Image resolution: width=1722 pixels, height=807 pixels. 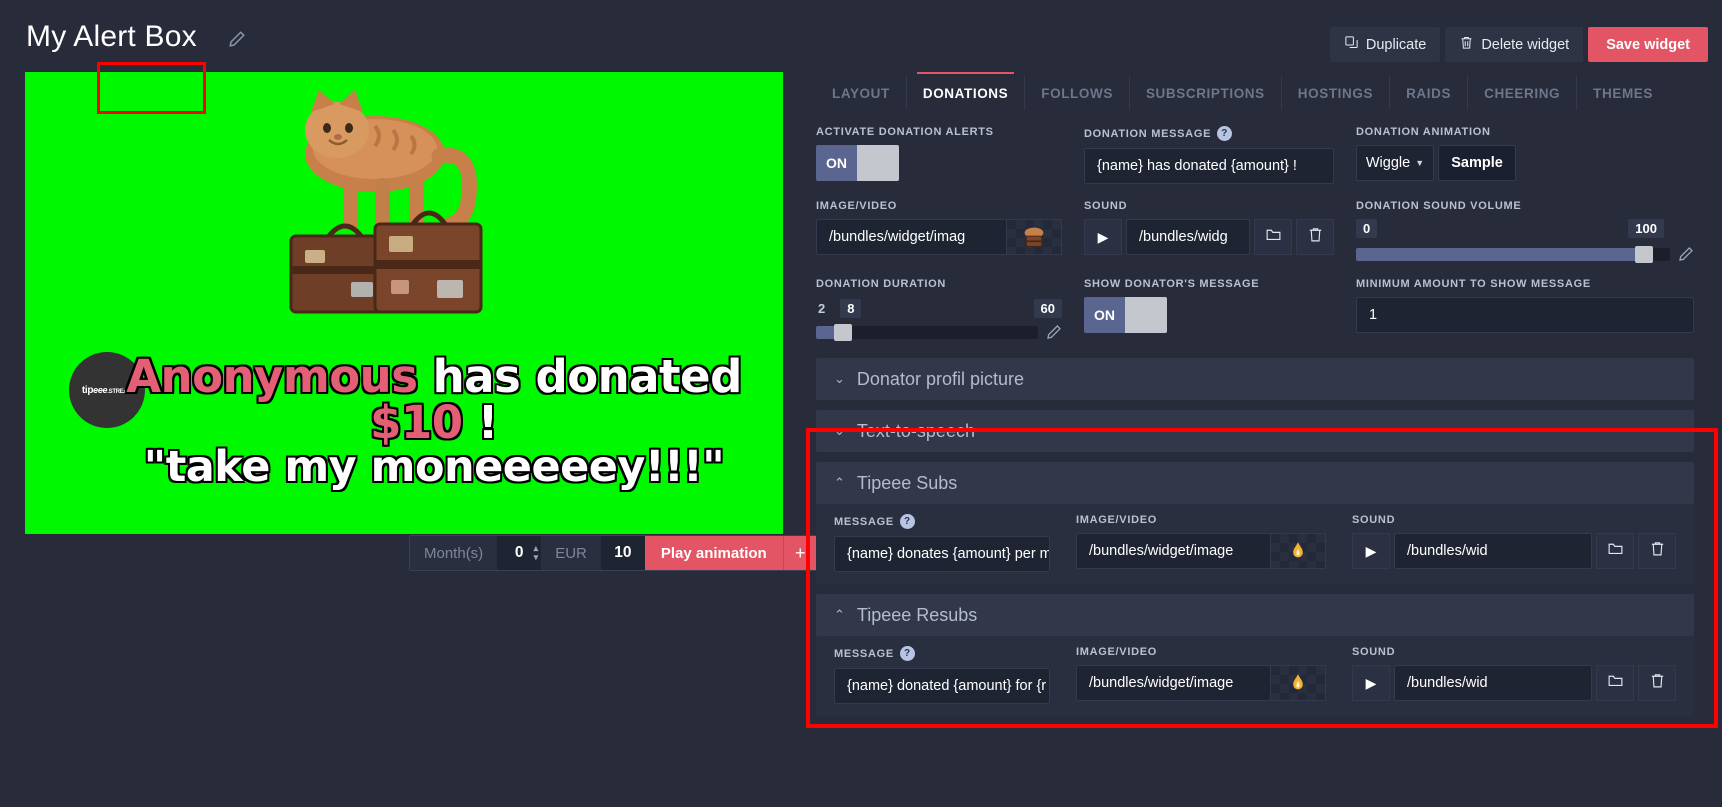 I want to click on tipeee-subs-sound-field: SOUND ▶ /bundles/wid, so click(x=1514, y=543).